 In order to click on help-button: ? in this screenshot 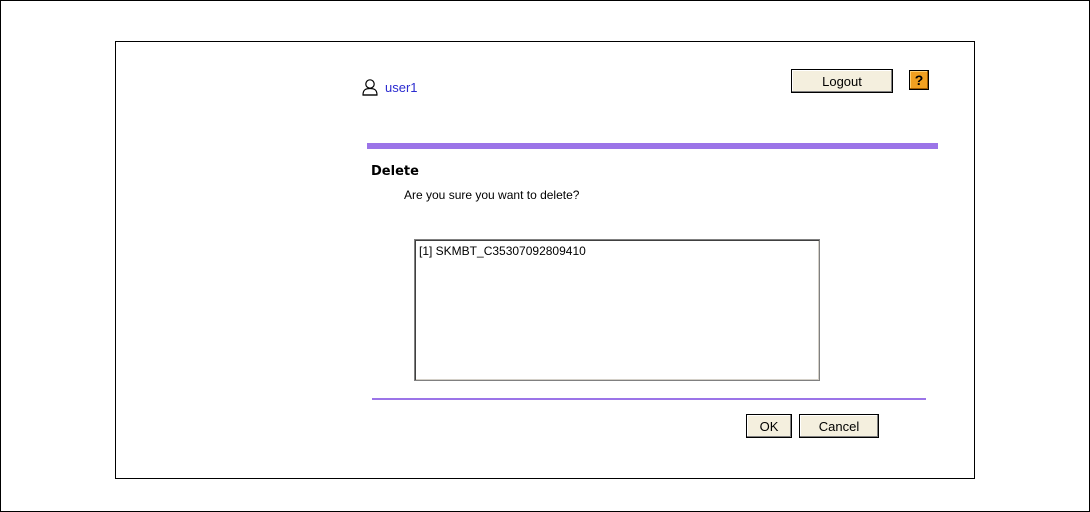, I will do `click(919, 80)`.